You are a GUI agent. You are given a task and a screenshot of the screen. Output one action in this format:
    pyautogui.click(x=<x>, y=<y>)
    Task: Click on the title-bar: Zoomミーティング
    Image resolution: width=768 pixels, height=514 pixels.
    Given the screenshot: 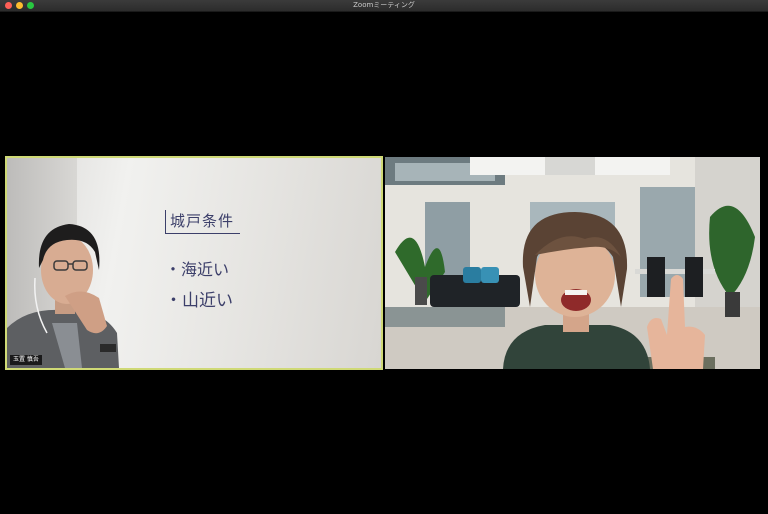 What is the action you would take?
    pyautogui.click(x=384, y=6)
    